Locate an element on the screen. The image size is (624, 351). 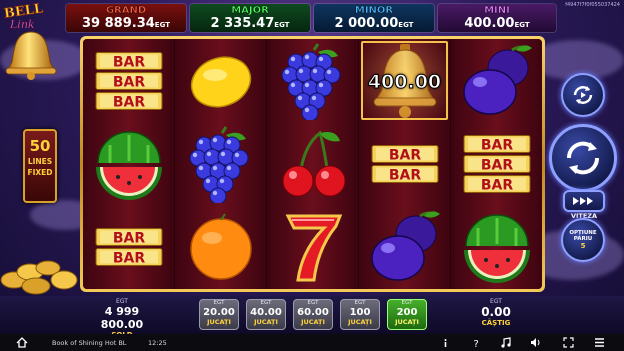
bet-value: 200 is located at coordinates (407, 312).